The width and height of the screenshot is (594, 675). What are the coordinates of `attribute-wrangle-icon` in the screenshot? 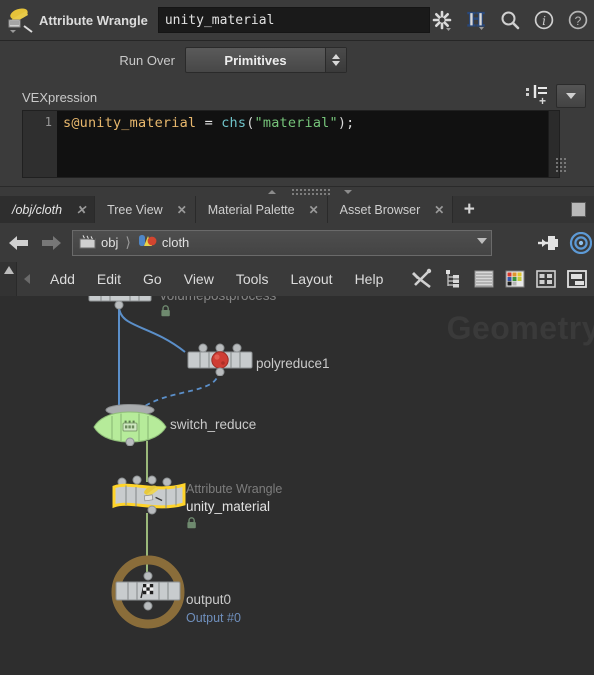 It's located at (21, 20).